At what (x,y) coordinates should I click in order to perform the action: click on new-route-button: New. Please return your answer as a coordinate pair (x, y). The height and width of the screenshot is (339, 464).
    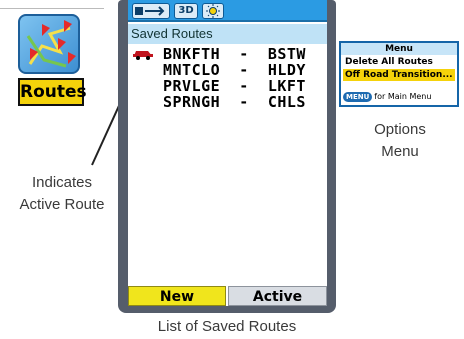
    Looking at the image, I should click on (177, 296).